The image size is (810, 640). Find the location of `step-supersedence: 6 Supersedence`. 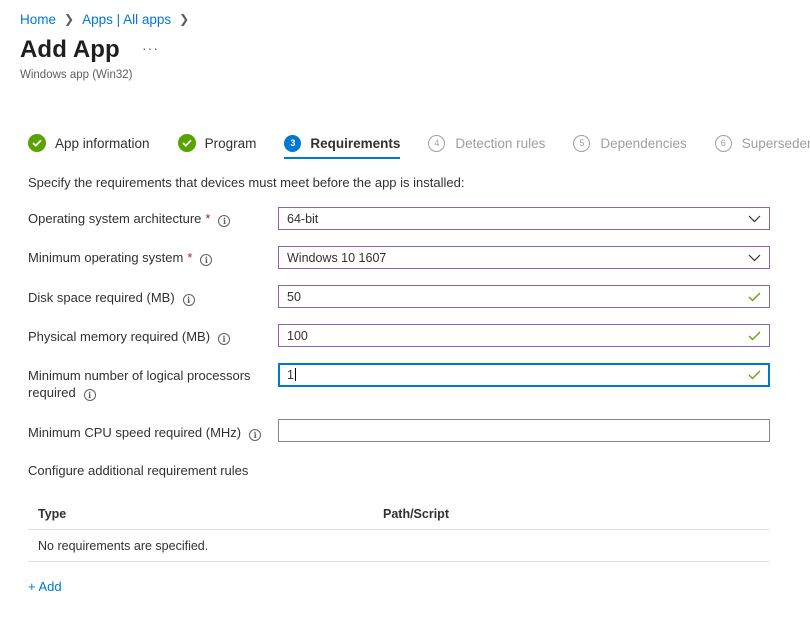

step-supersedence: 6 Supersedence is located at coordinates (762, 143).